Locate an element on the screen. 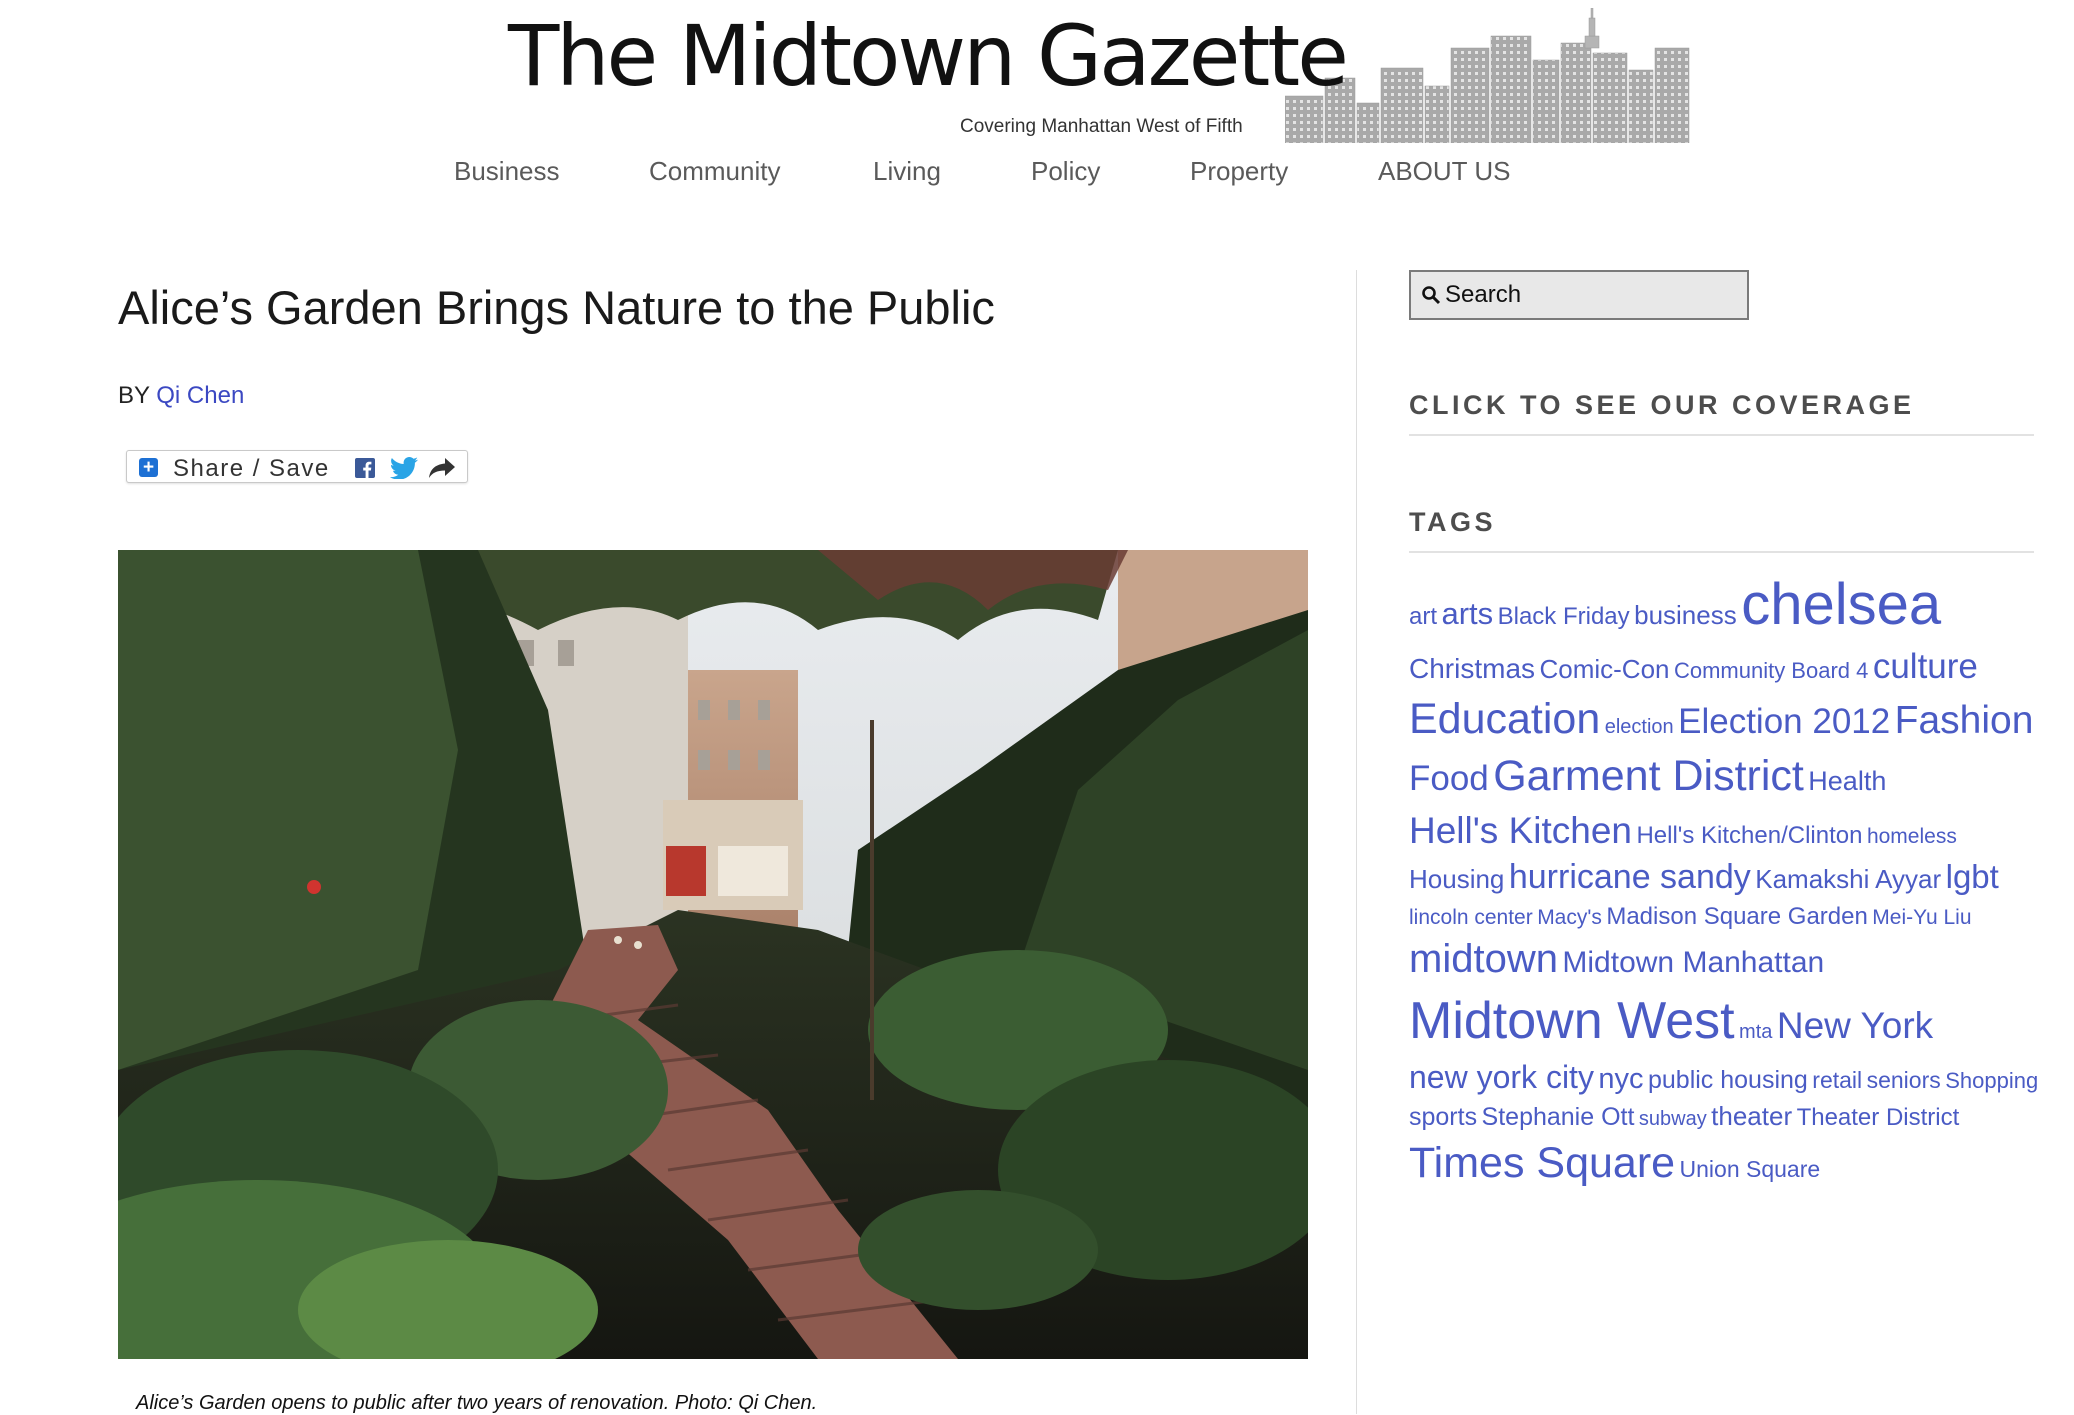 The width and height of the screenshot is (2074, 1415). tag-link: Mei-Yu Liu is located at coordinates (1921, 917).